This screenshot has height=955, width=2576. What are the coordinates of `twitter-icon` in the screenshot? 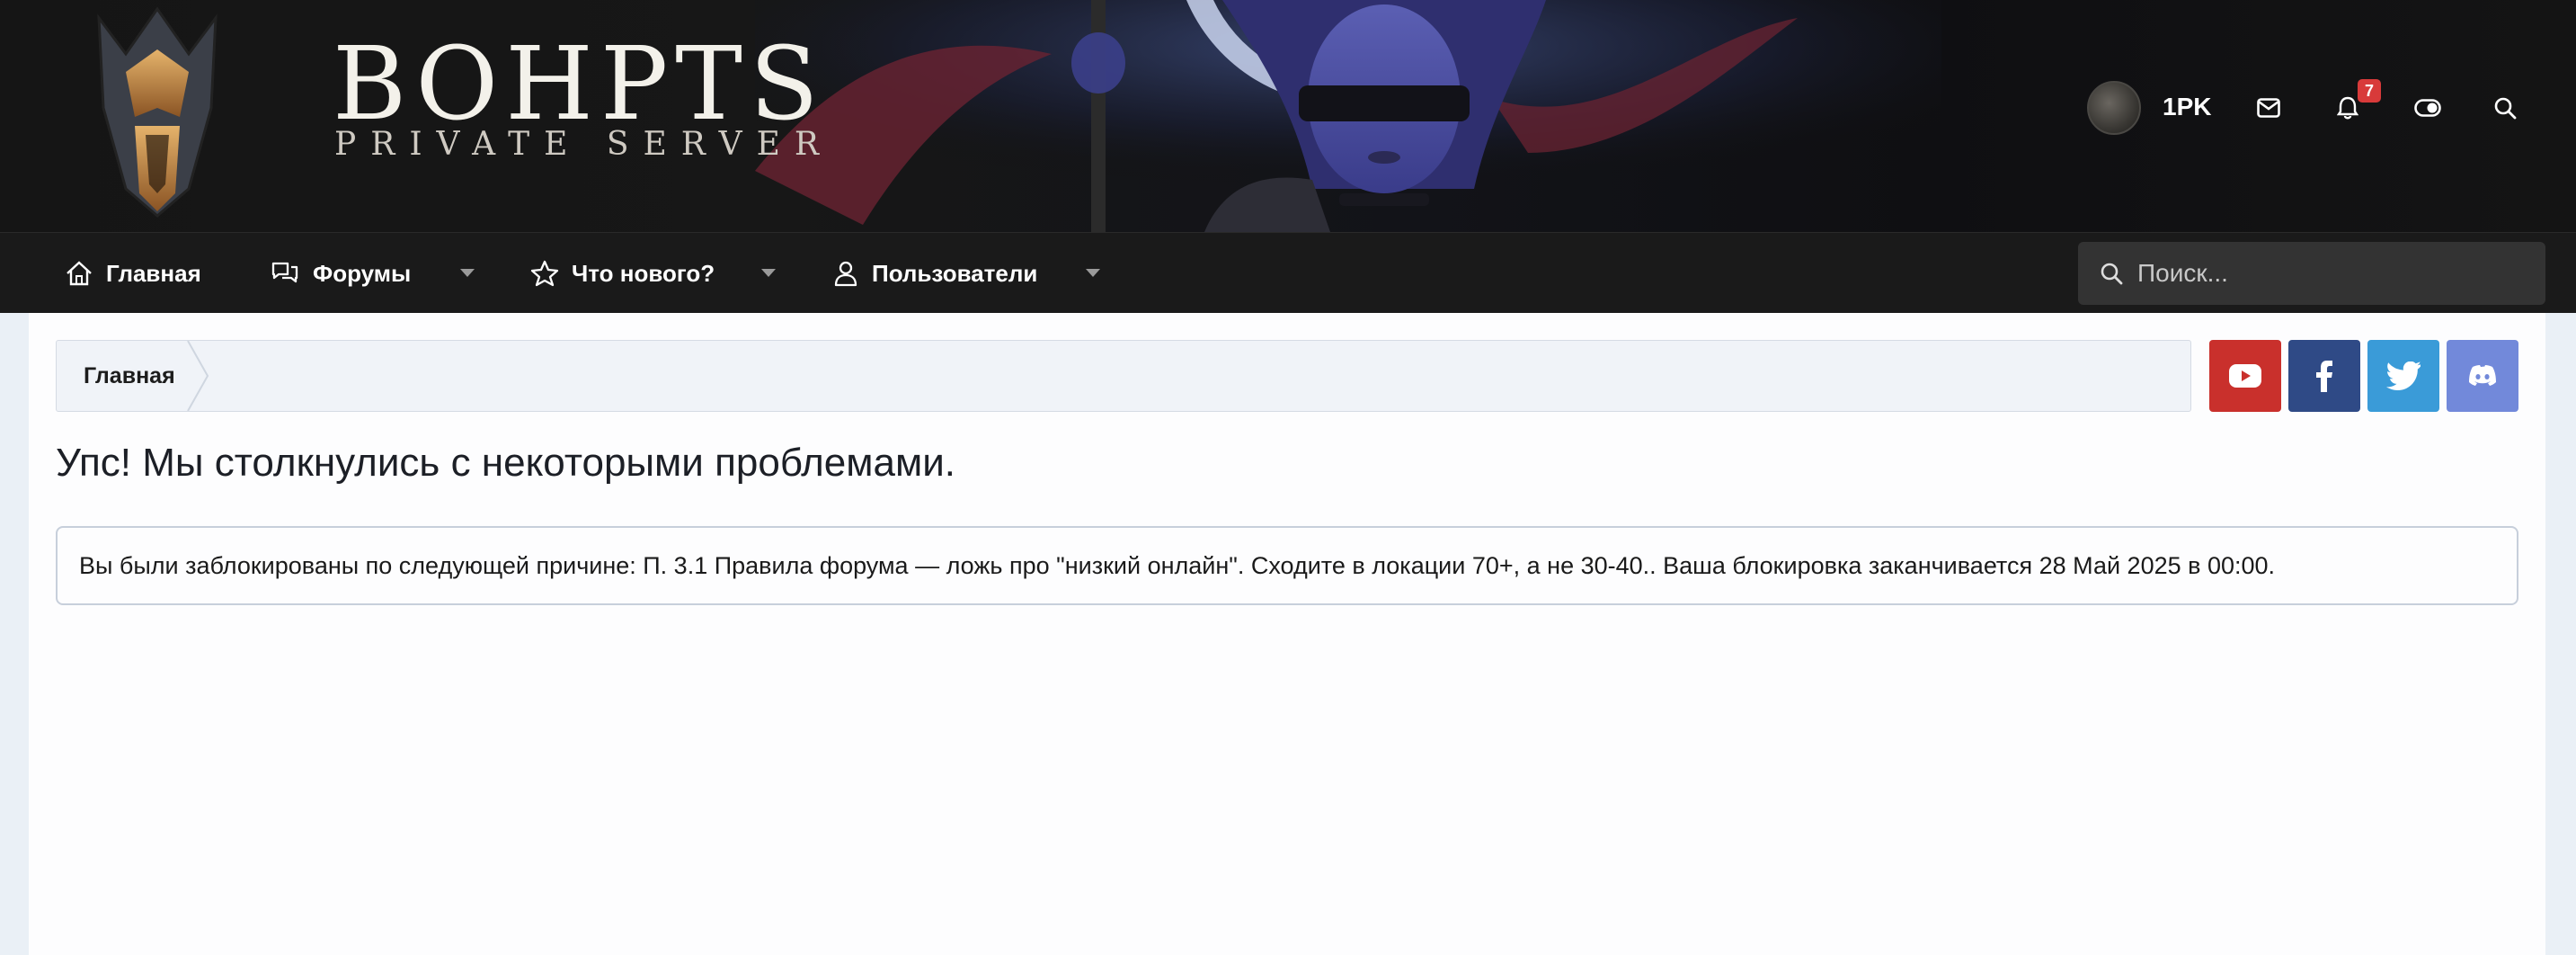 It's located at (2403, 375).